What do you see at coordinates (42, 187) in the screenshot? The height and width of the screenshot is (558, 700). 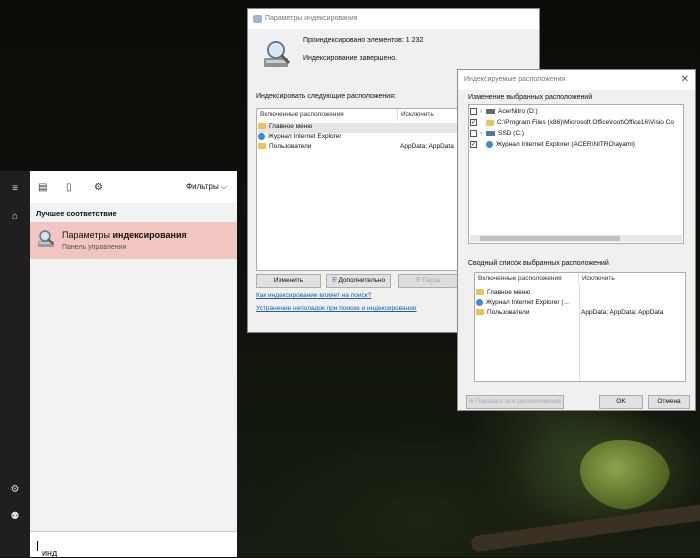 I see `apps-filter-icon: ▤` at bounding box center [42, 187].